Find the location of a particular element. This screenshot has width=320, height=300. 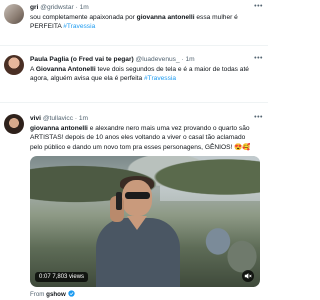

speaker-muted-icon is located at coordinates (248, 276).